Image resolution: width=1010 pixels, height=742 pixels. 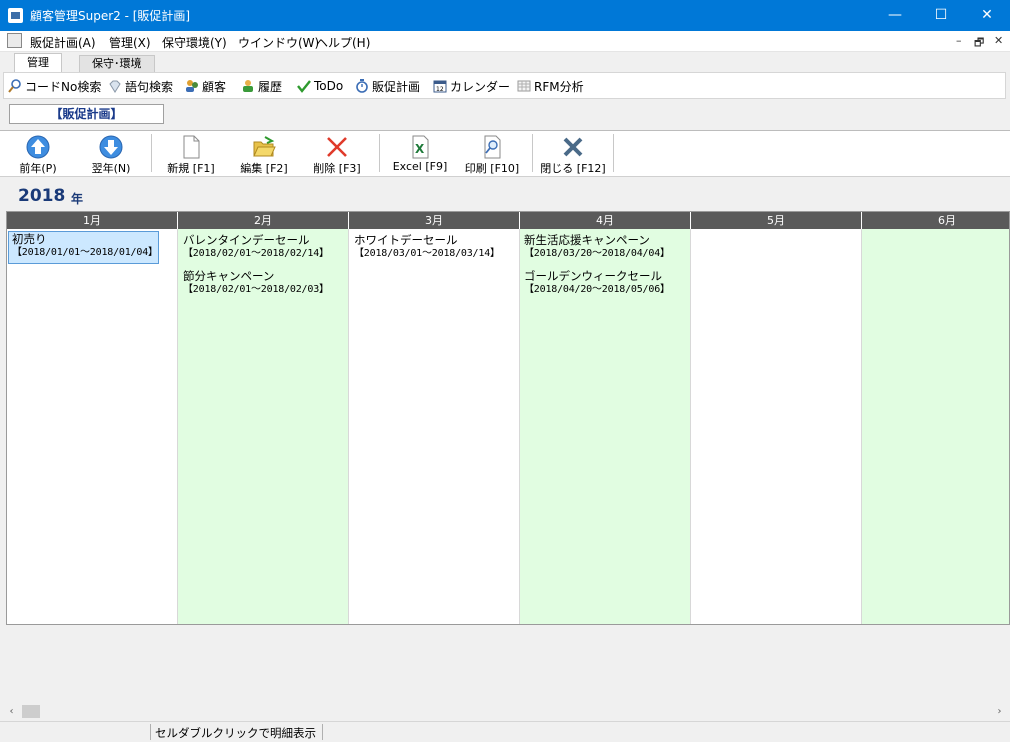 I want to click on toolbar-label: 新規 [F1], so click(x=191, y=168).